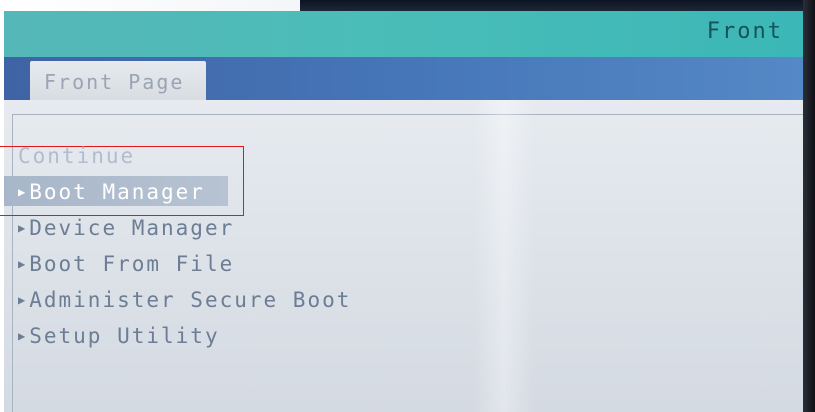 This screenshot has width=815, height=412. What do you see at coordinates (809, 206) in the screenshot?
I see `monitor-bezel-right` at bounding box center [809, 206].